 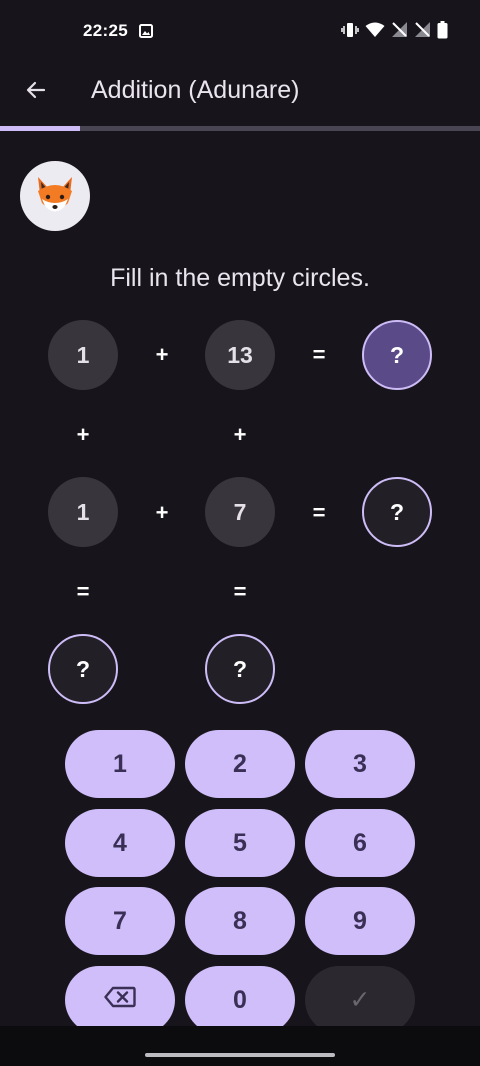 I want to click on col2-plus: +, so click(x=240, y=434).